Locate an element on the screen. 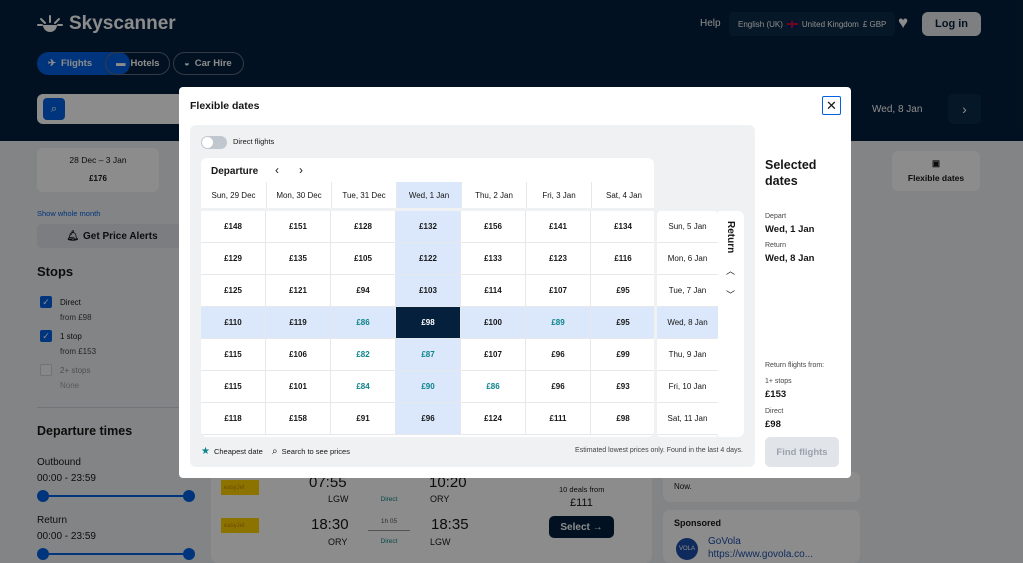 This screenshot has width=1023, height=563. departure-date-column-header: Fri, 3 Jan is located at coordinates (558, 195).